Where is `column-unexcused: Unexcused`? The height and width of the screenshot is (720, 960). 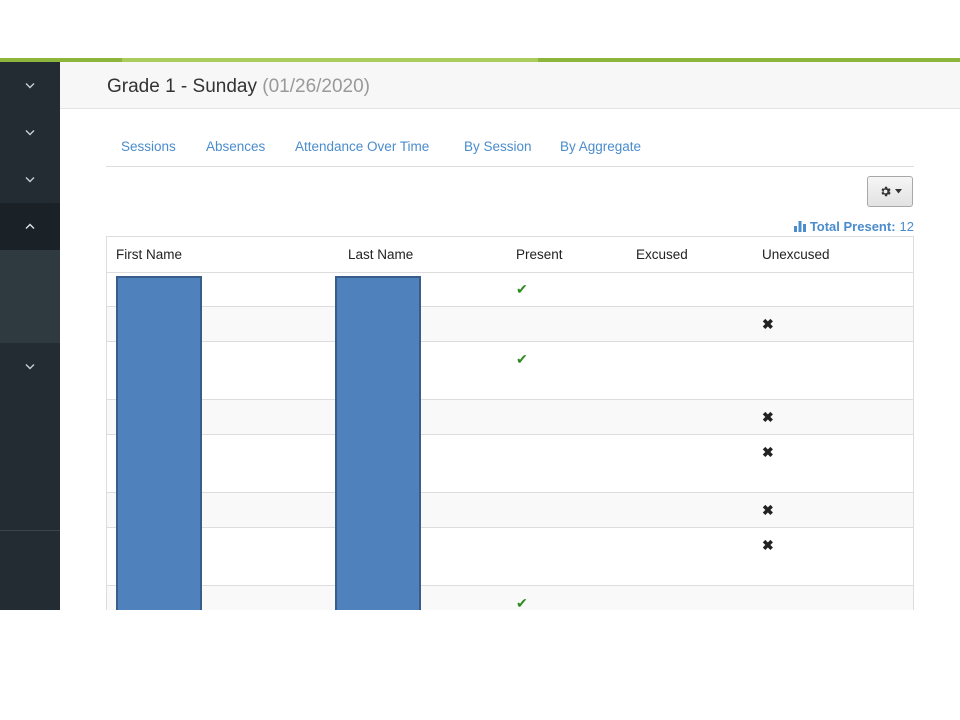 column-unexcused: Unexcused is located at coordinates (796, 254).